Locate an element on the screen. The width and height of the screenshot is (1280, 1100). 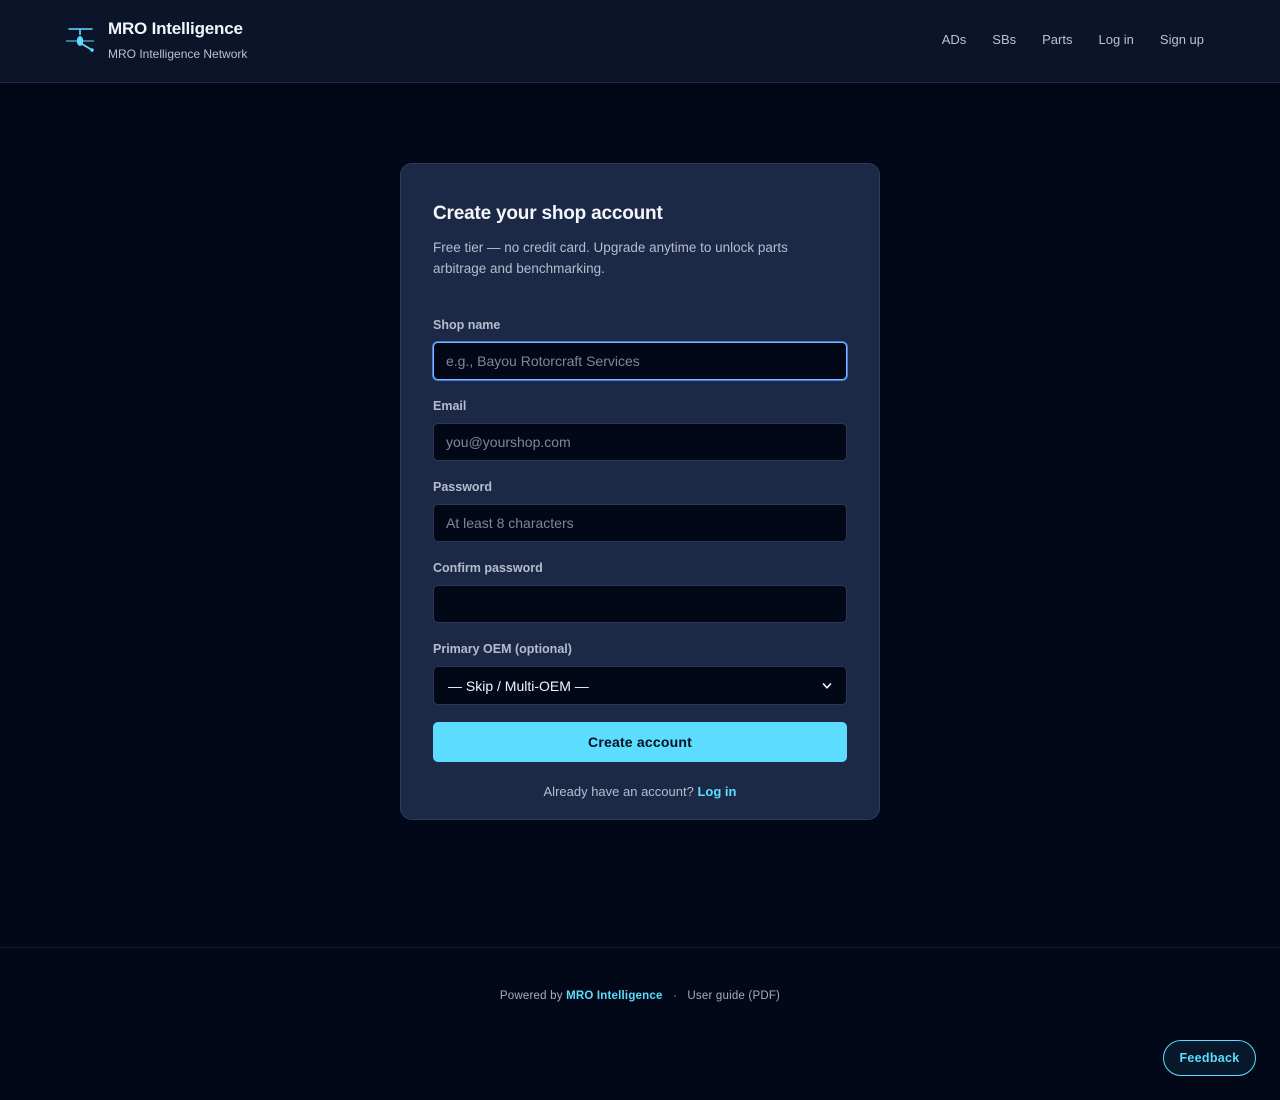
powered-by-text: Powered by is located at coordinates (531, 996).